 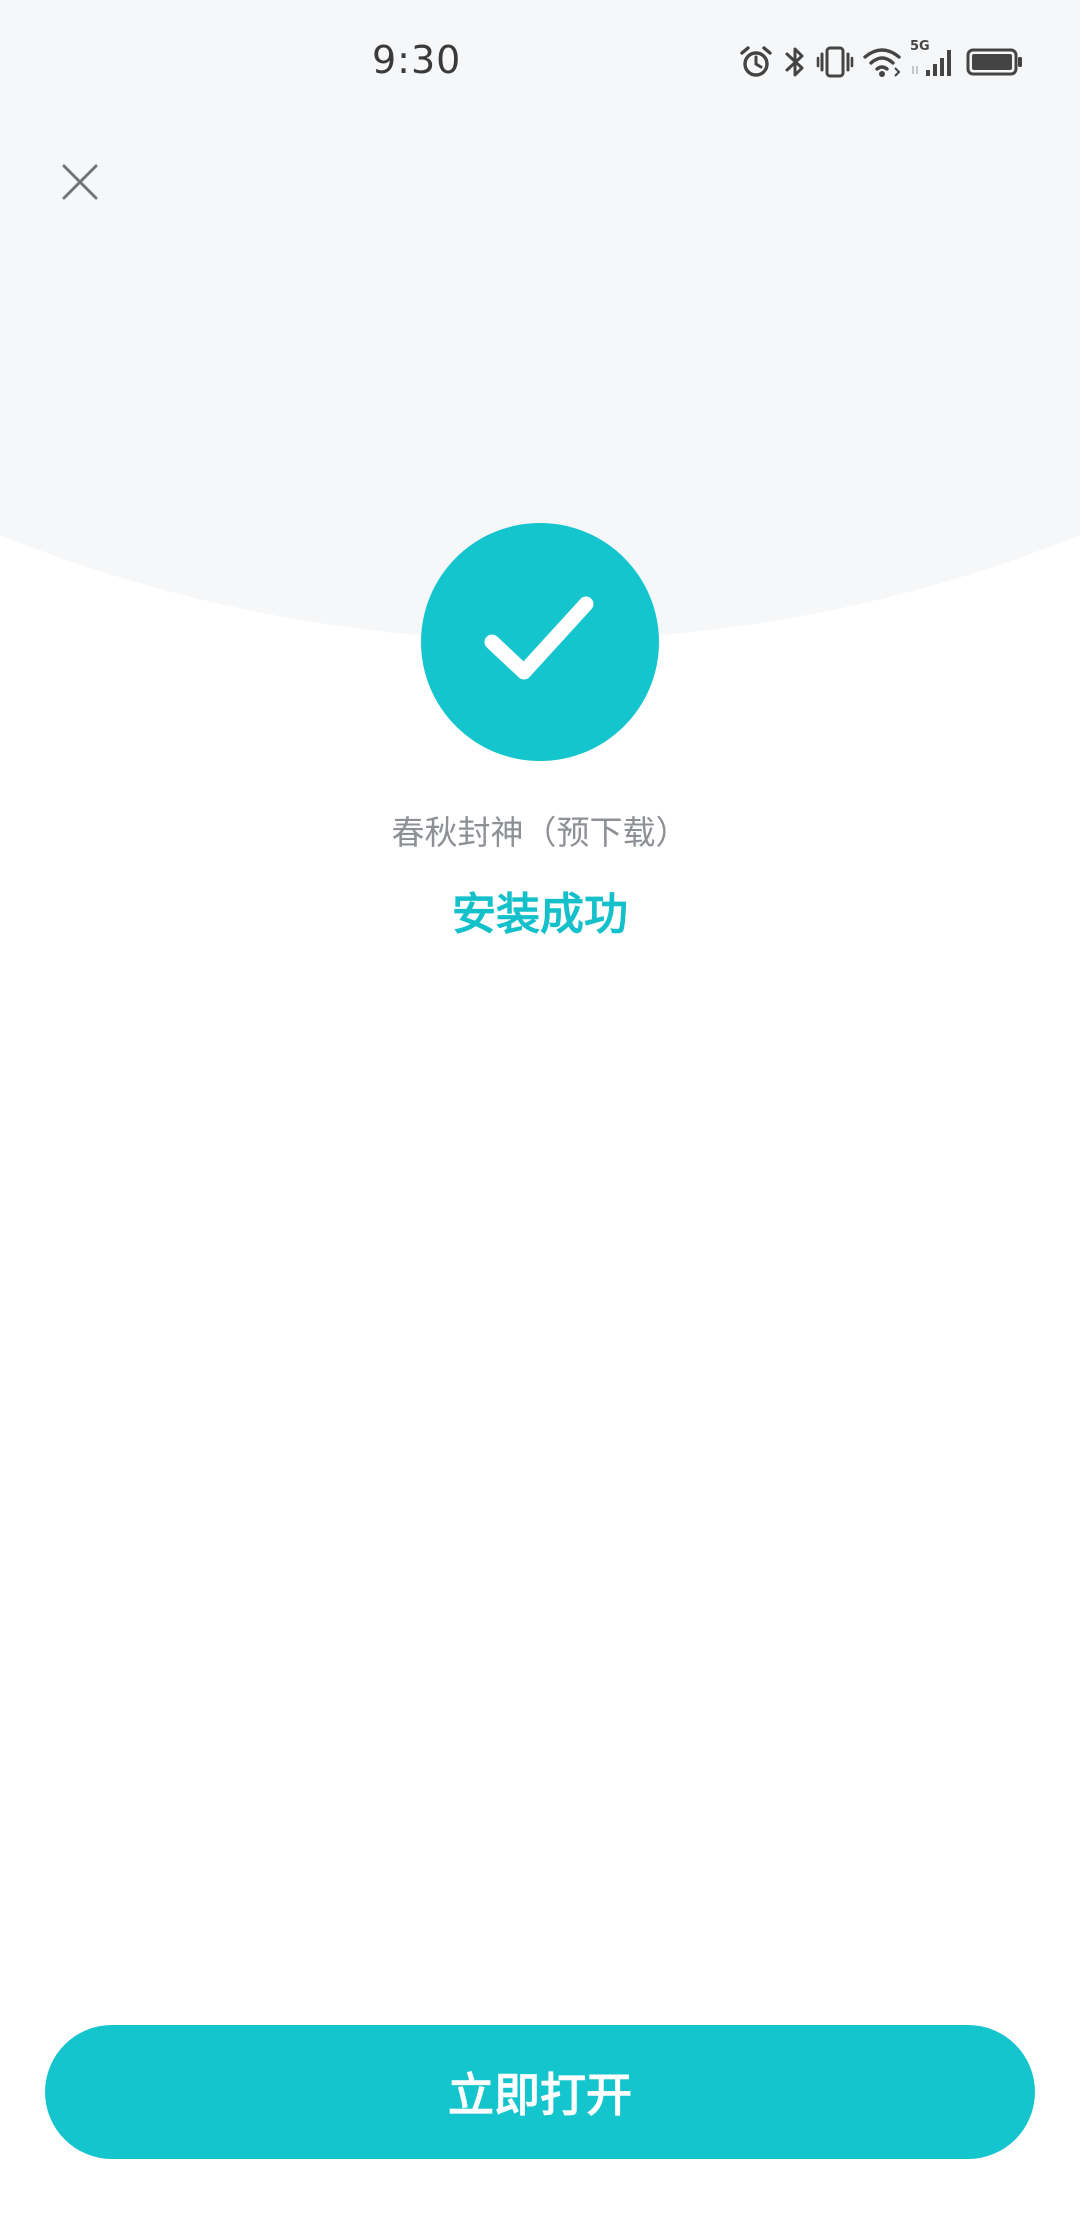 I want to click on checkmark-icon, so click(x=540, y=642).